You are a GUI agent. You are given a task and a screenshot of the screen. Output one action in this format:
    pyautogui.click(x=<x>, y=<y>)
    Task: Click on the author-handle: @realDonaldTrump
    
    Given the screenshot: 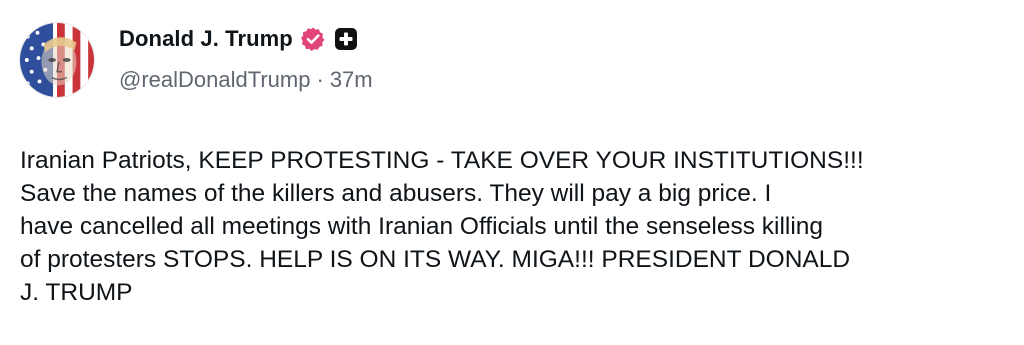 What is the action you would take?
    pyautogui.click(x=214, y=79)
    